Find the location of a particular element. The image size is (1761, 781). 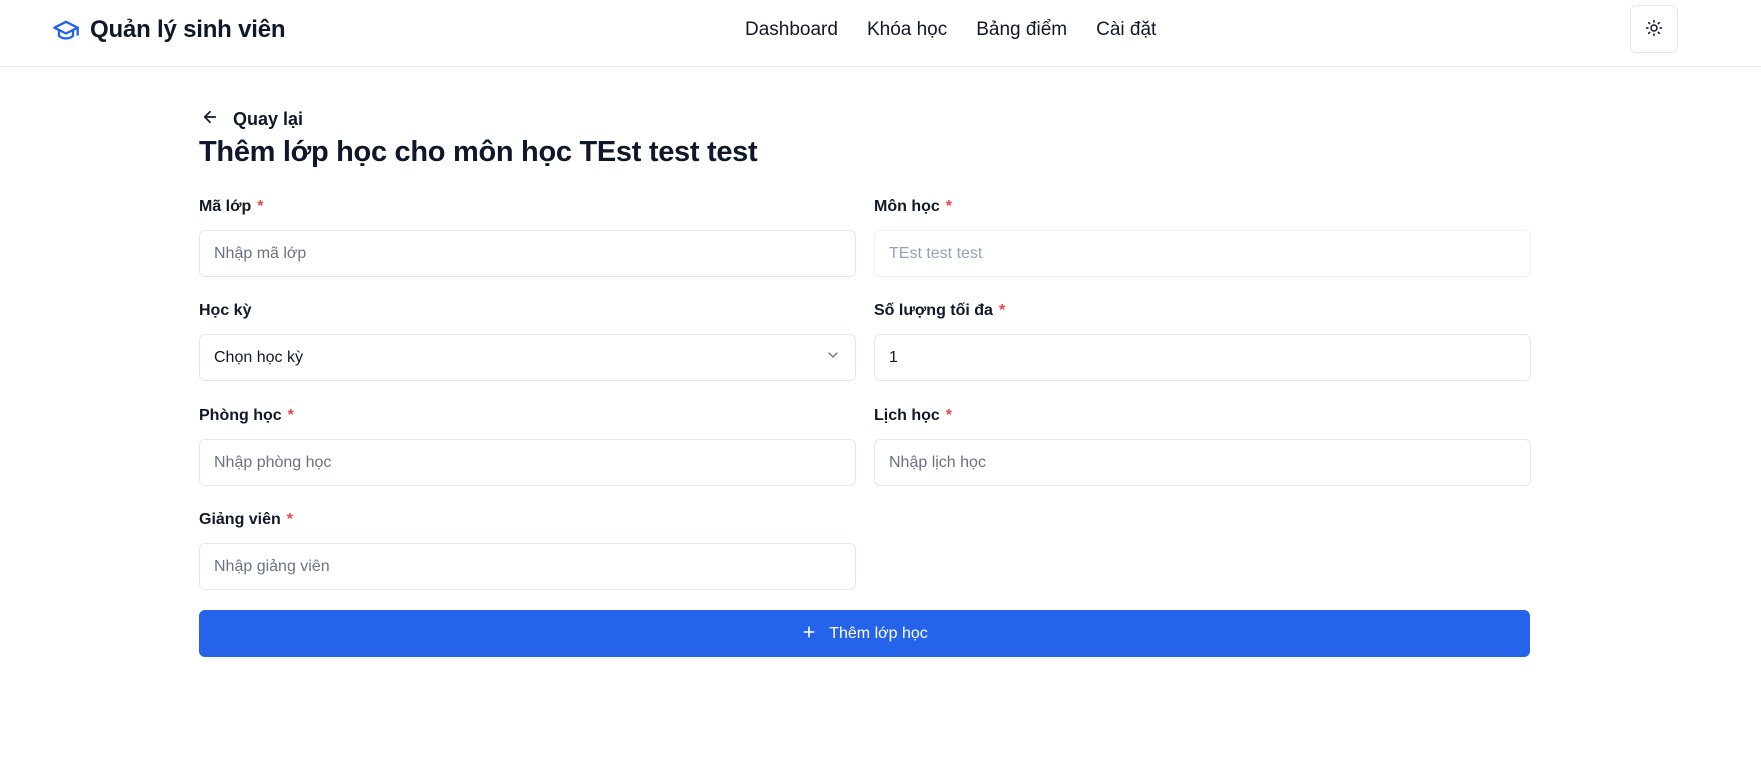

field-lich-hoc: Lịch học * is located at coordinates (1202, 445).